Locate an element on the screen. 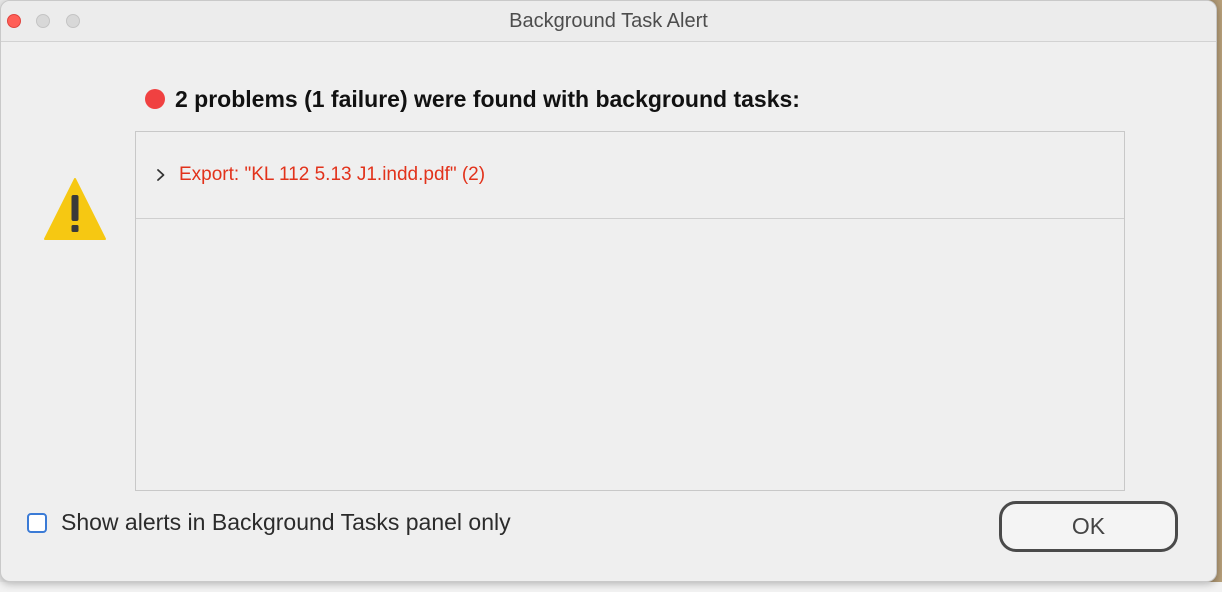  error-status-dot-icon is located at coordinates (155, 99).